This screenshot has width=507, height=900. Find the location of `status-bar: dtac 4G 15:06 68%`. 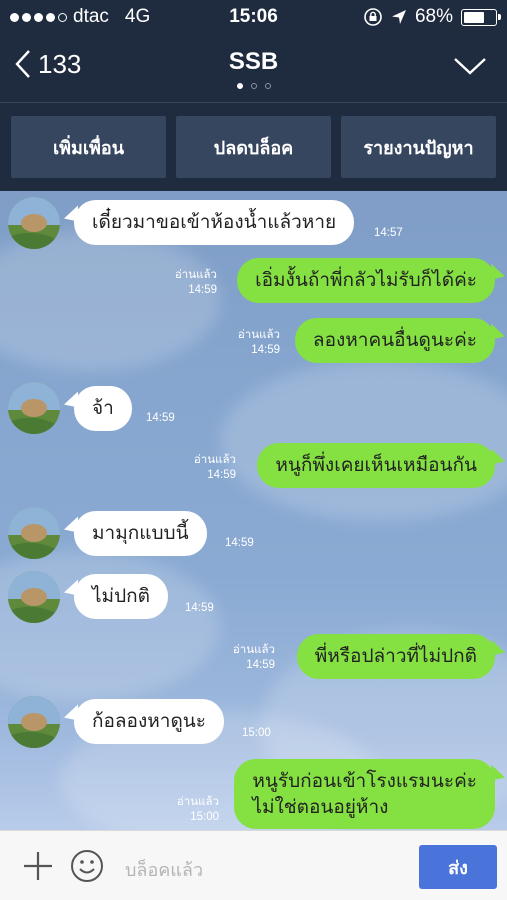

status-bar: dtac 4G 15:06 68% is located at coordinates (253, 18).